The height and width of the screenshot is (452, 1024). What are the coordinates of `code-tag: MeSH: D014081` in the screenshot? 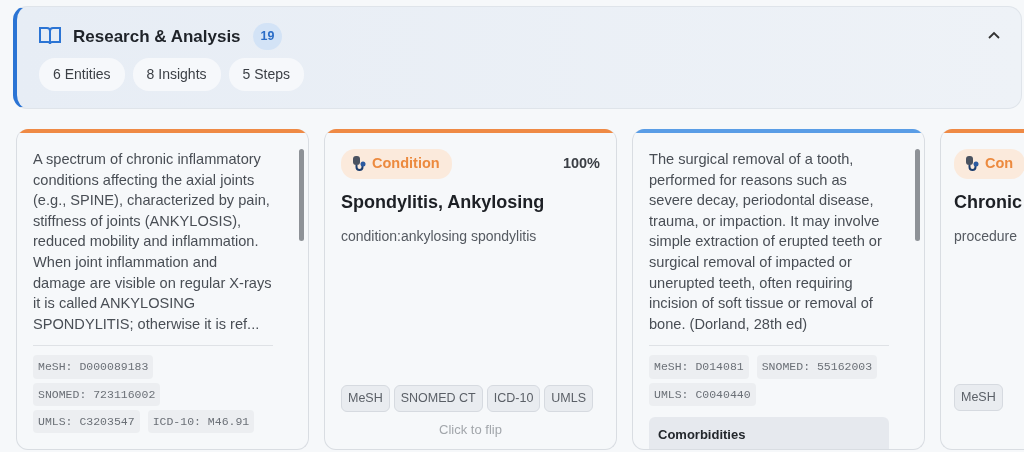 It's located at (699, 367).